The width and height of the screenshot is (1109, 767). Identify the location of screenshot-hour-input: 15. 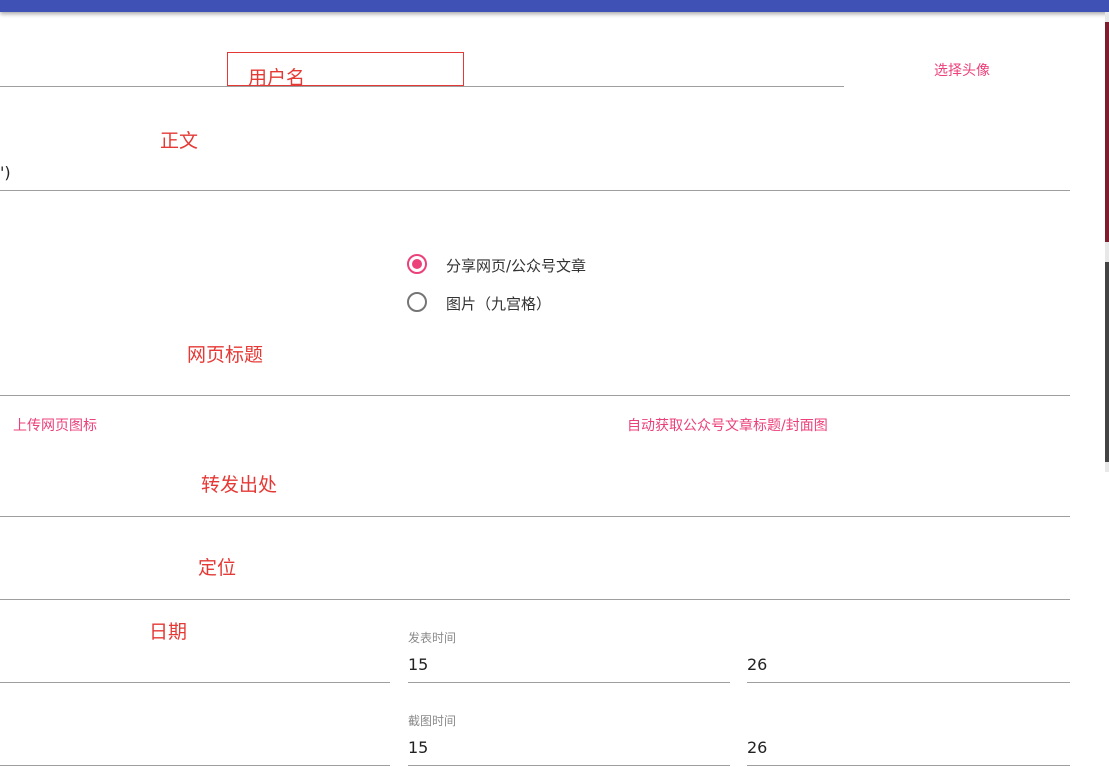
(418, 747).